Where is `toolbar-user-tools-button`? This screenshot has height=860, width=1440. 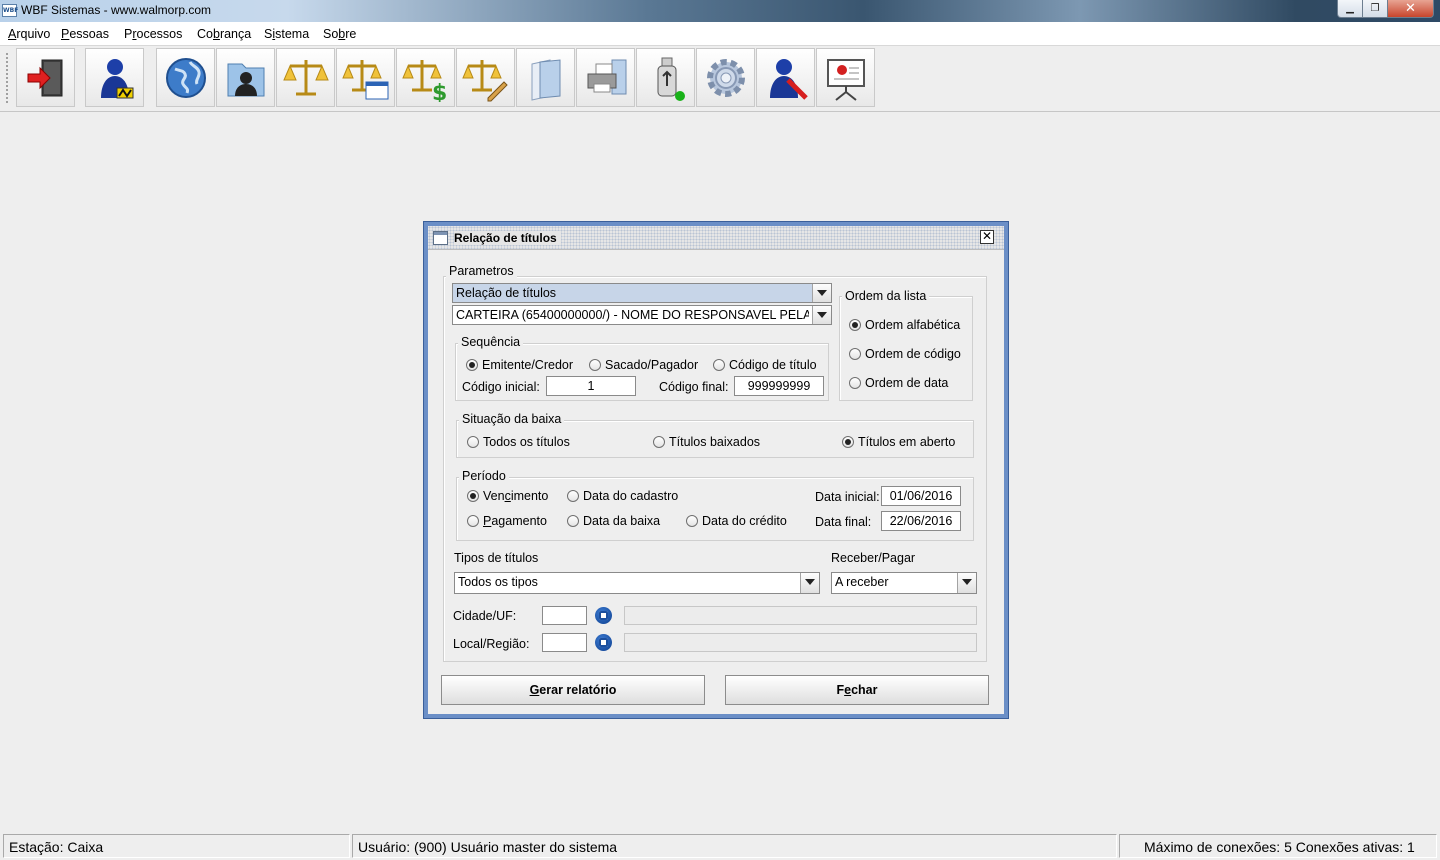 toolbar-user-tools-button is located at coordinates (785, 77).